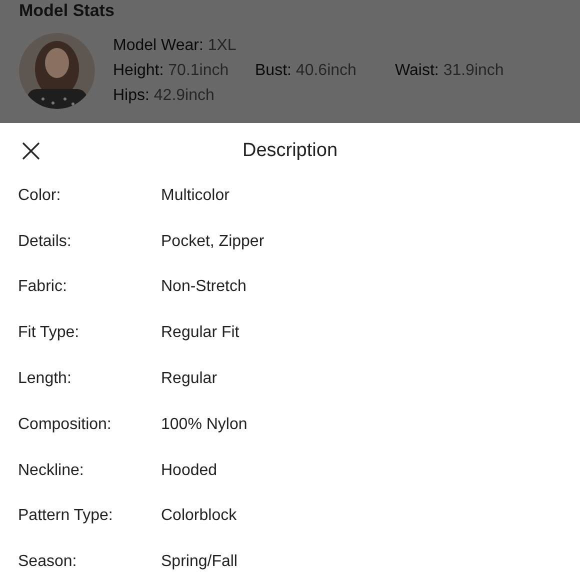 Image resolution: width=580 pixels, height=580 pixels. What do you see at coordinates (203, 287) in the screenshot?
I see `attribute-value: Non-Stretch` at bounding box center [203, 287].